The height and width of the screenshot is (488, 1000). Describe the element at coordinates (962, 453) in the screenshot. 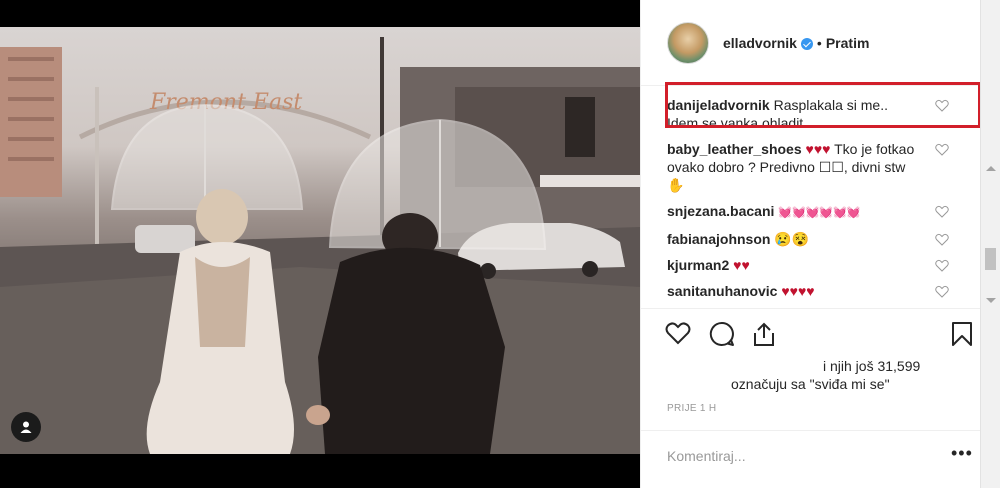

I see `more-options-button: •••` at that location.